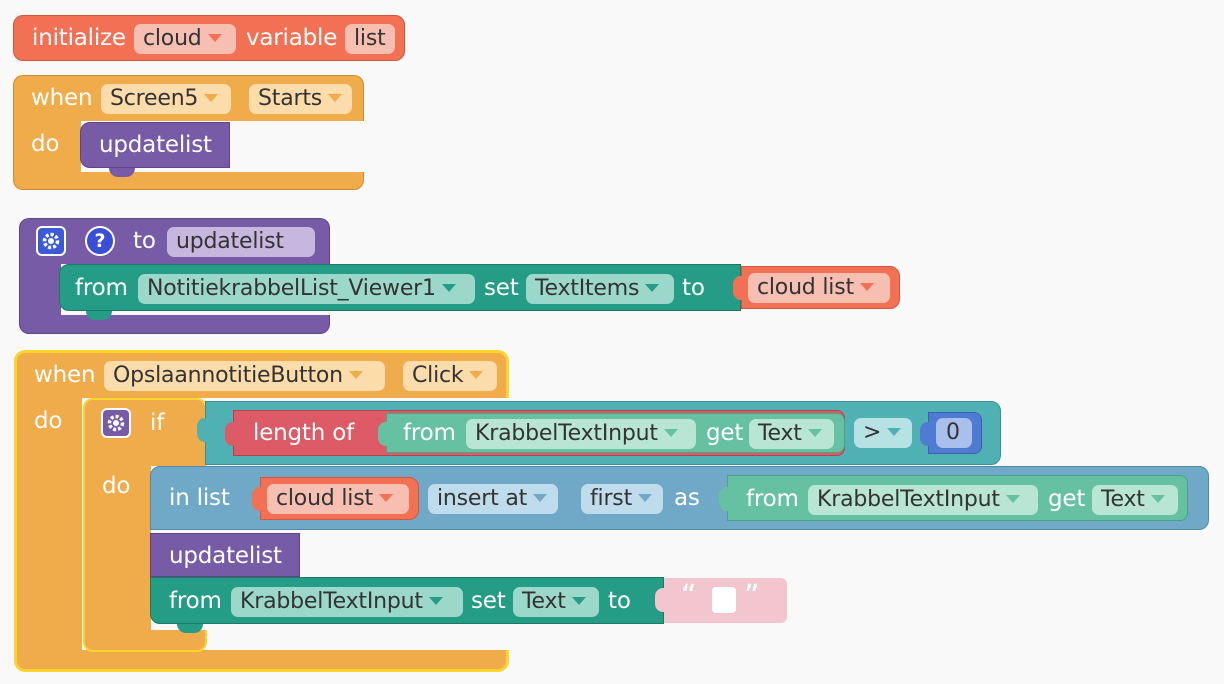 This screenshot has height=684, width=1224. Describe the element at coordinates (587, 288) in the screenshot. I see `textitems-property-label: TextItems` at that location.